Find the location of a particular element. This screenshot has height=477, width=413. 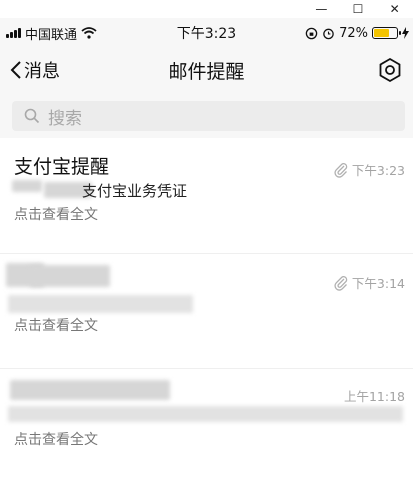

search-input: 搜索 is located at coordinates (208, 116).